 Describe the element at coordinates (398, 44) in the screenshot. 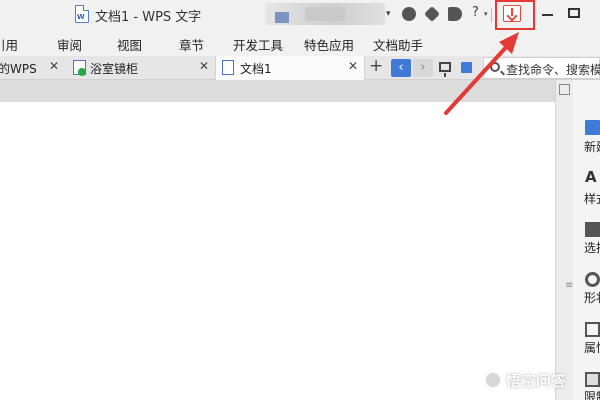

I see `ribbon-tab-doc-assistant: 文档助手` at that location.